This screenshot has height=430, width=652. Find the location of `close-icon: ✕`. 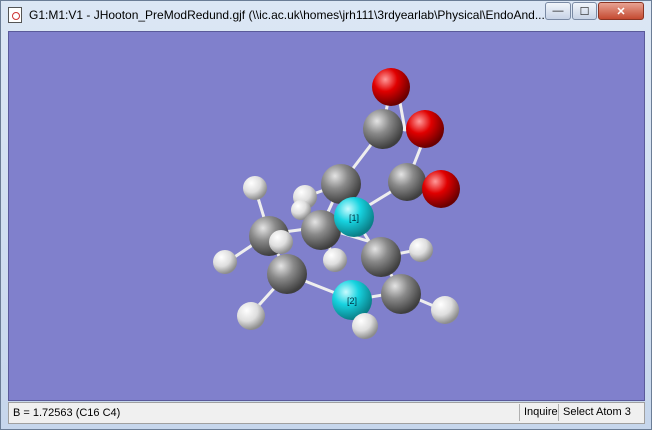

close-icon: ✕ is located at coordinates (621, 11).